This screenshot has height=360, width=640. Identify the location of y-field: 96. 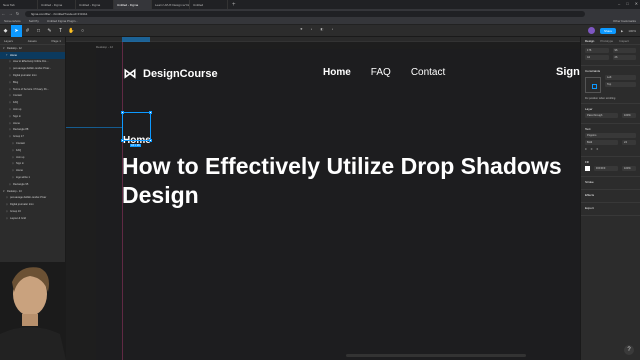
(624, 50).